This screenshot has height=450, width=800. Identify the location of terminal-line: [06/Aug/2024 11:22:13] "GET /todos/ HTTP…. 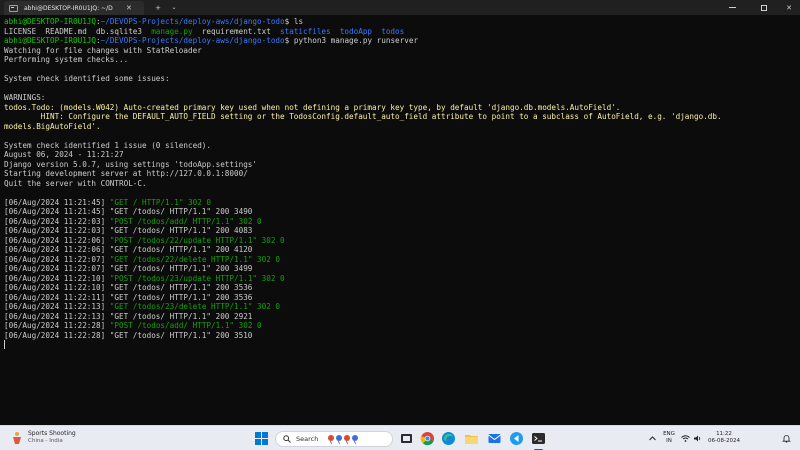
(402, 317).